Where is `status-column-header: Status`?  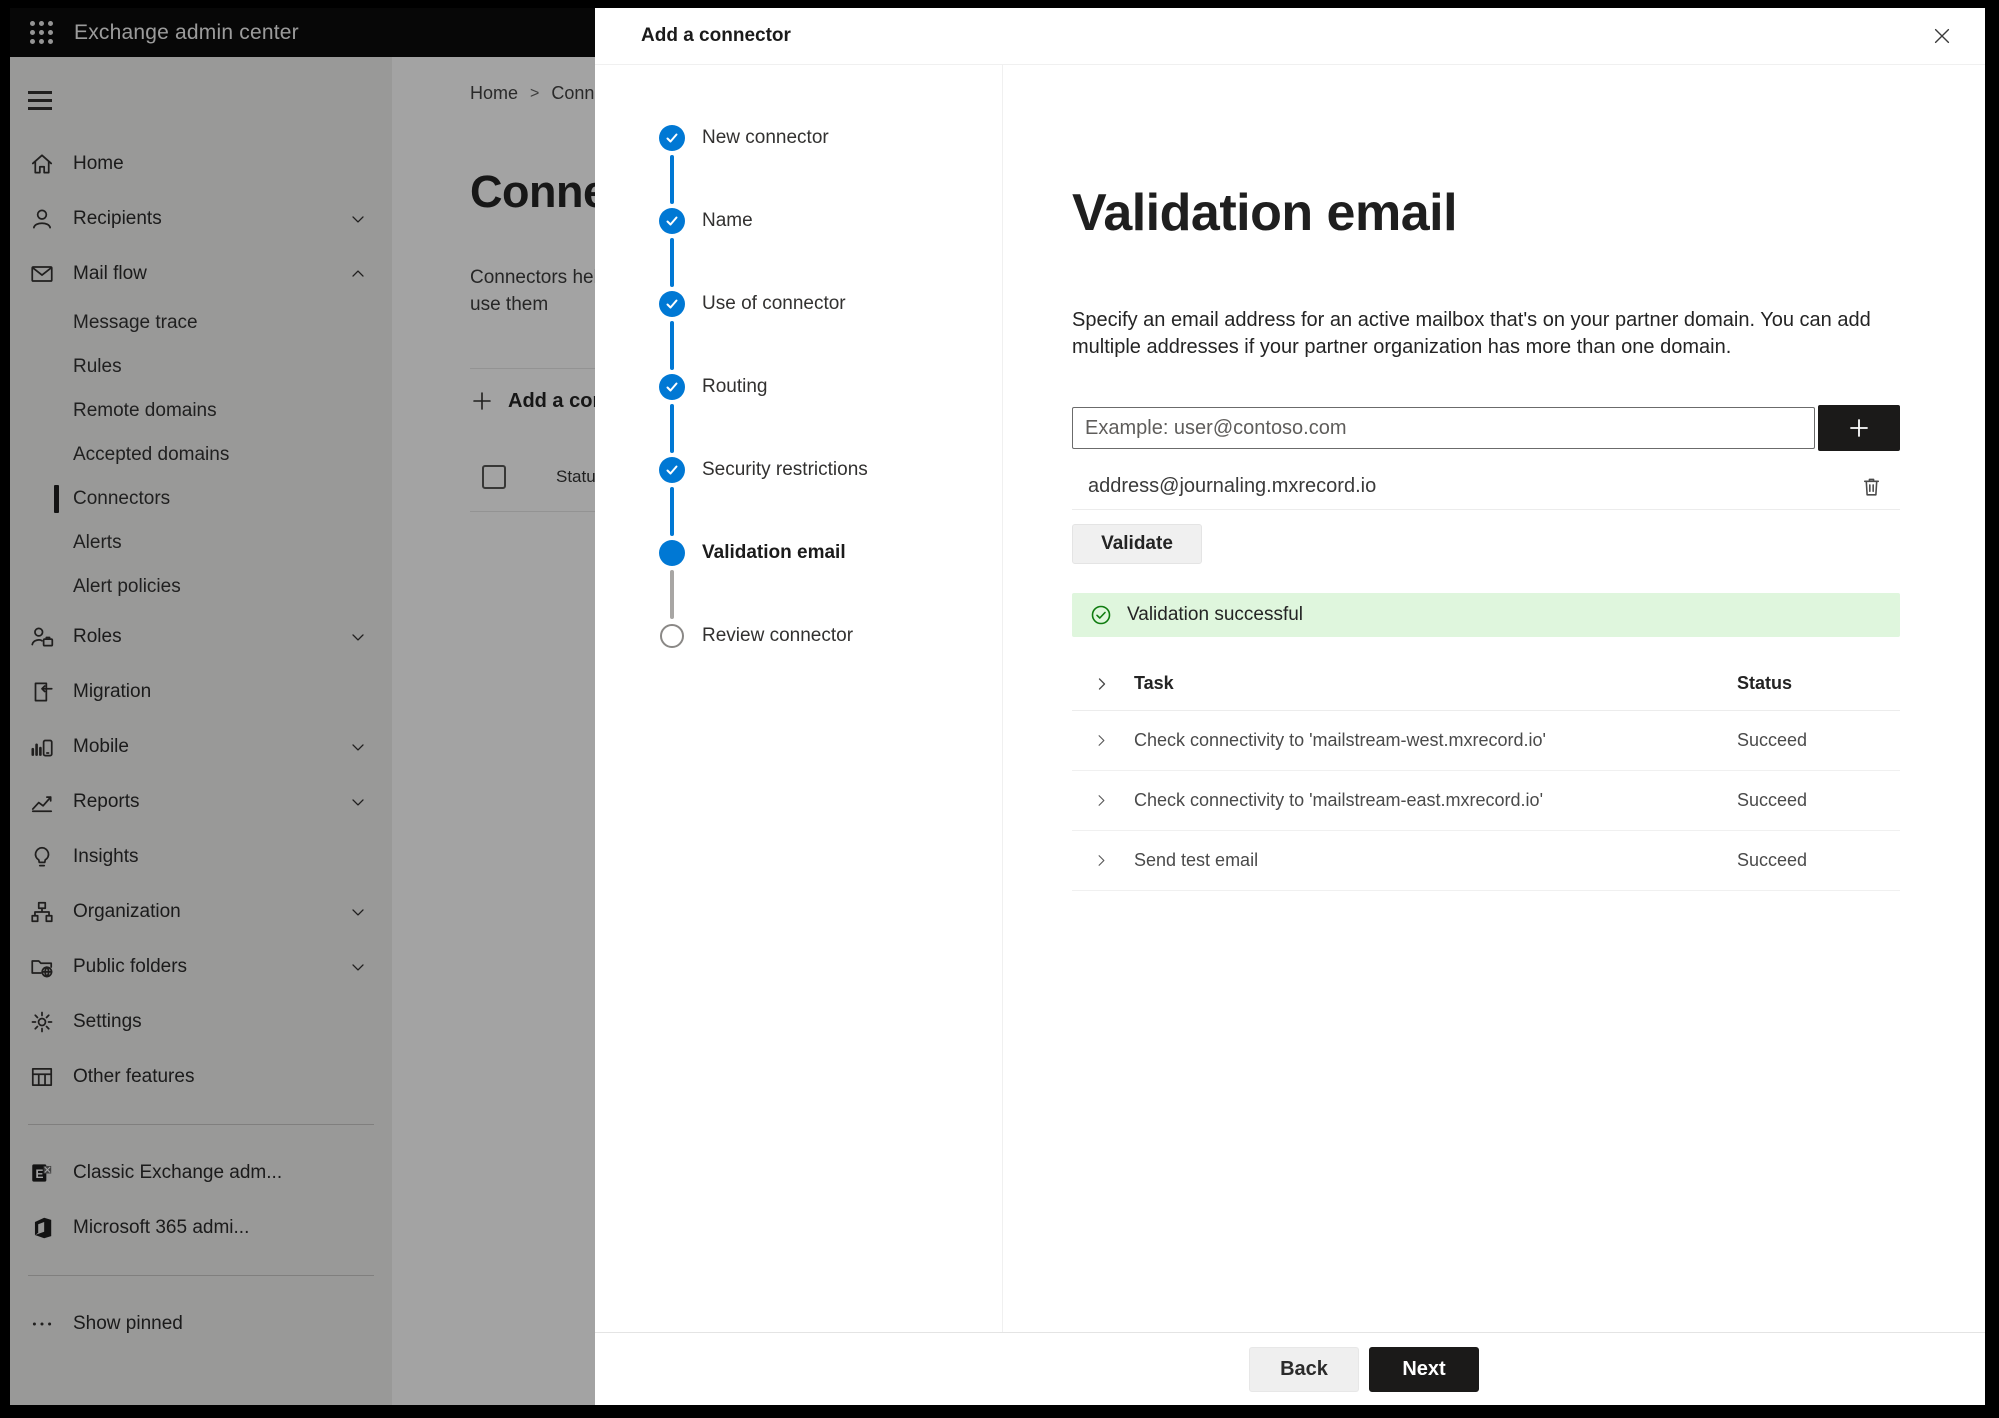
status-column-header: Status is located at coordinates (1765, 683).